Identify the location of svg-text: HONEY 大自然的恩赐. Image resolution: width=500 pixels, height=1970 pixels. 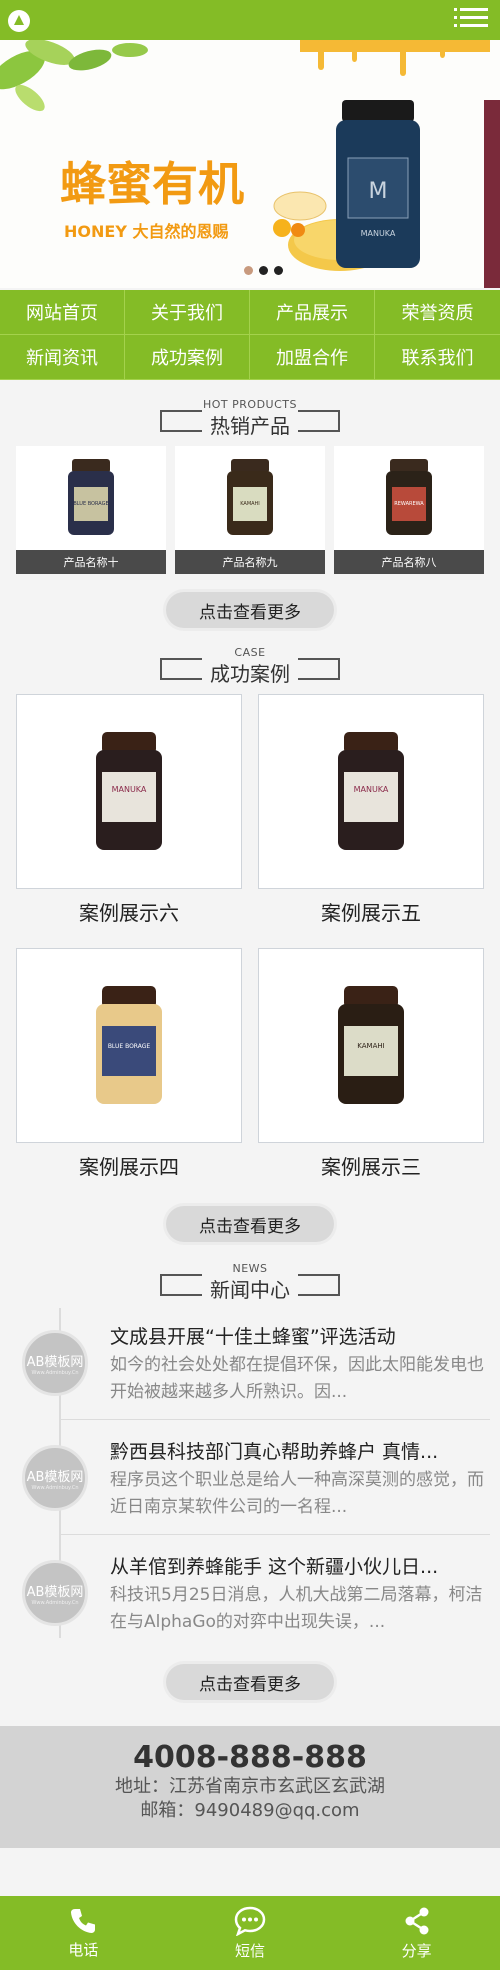
(146, 231).